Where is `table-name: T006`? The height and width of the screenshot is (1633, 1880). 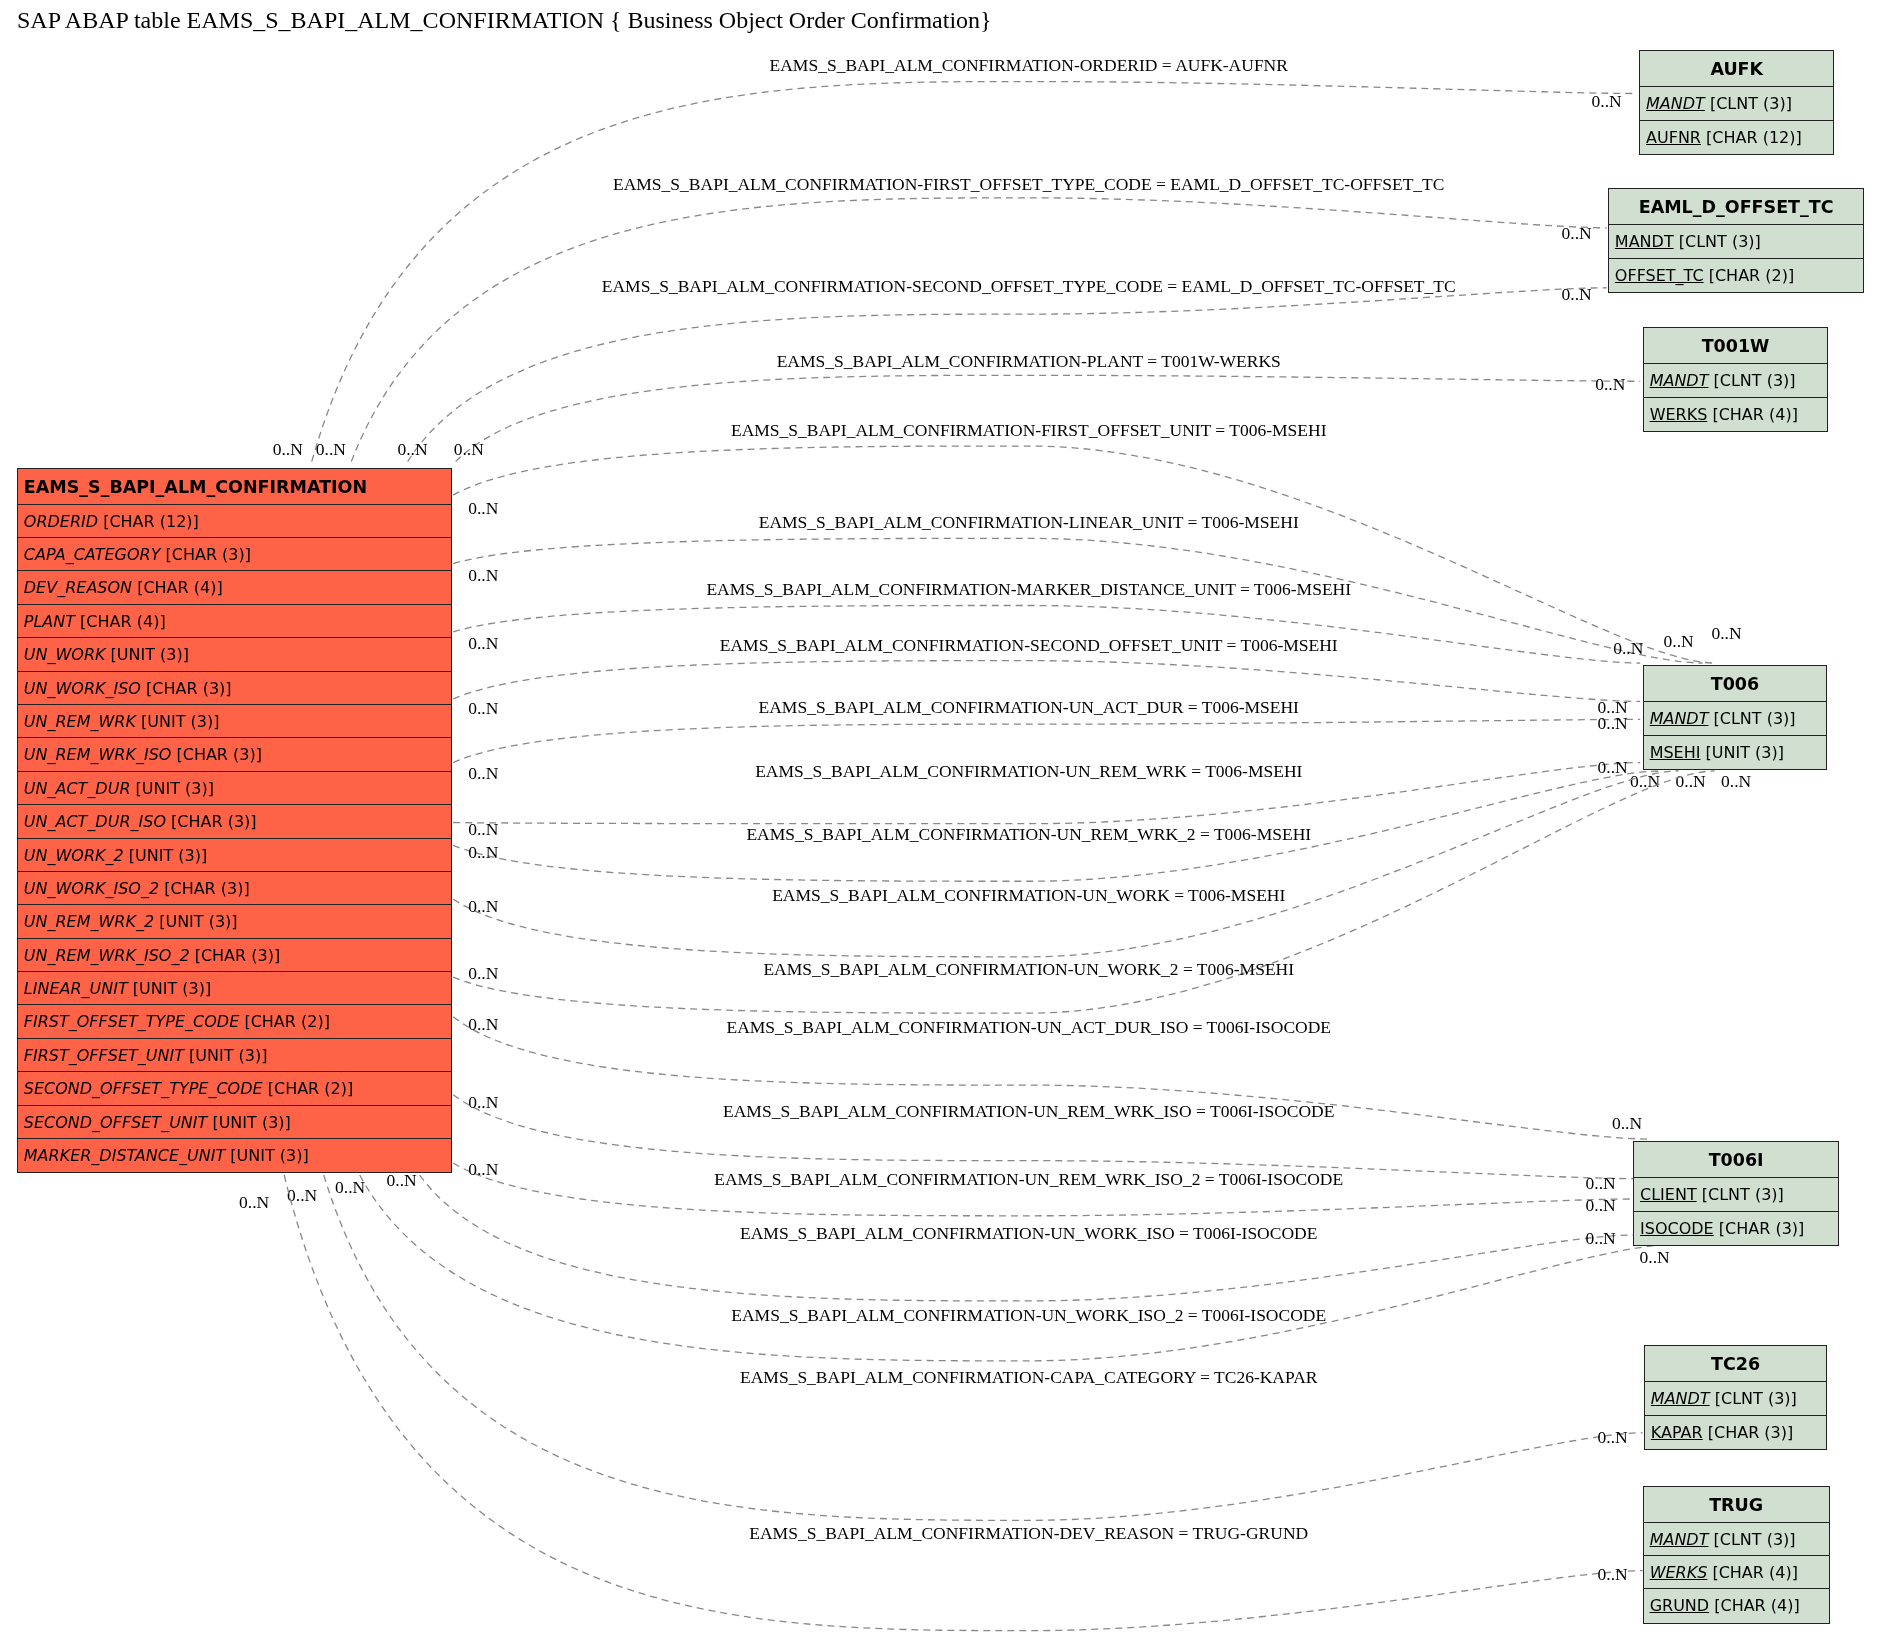 table-name: T006 is located at coordinates (1735, 684).